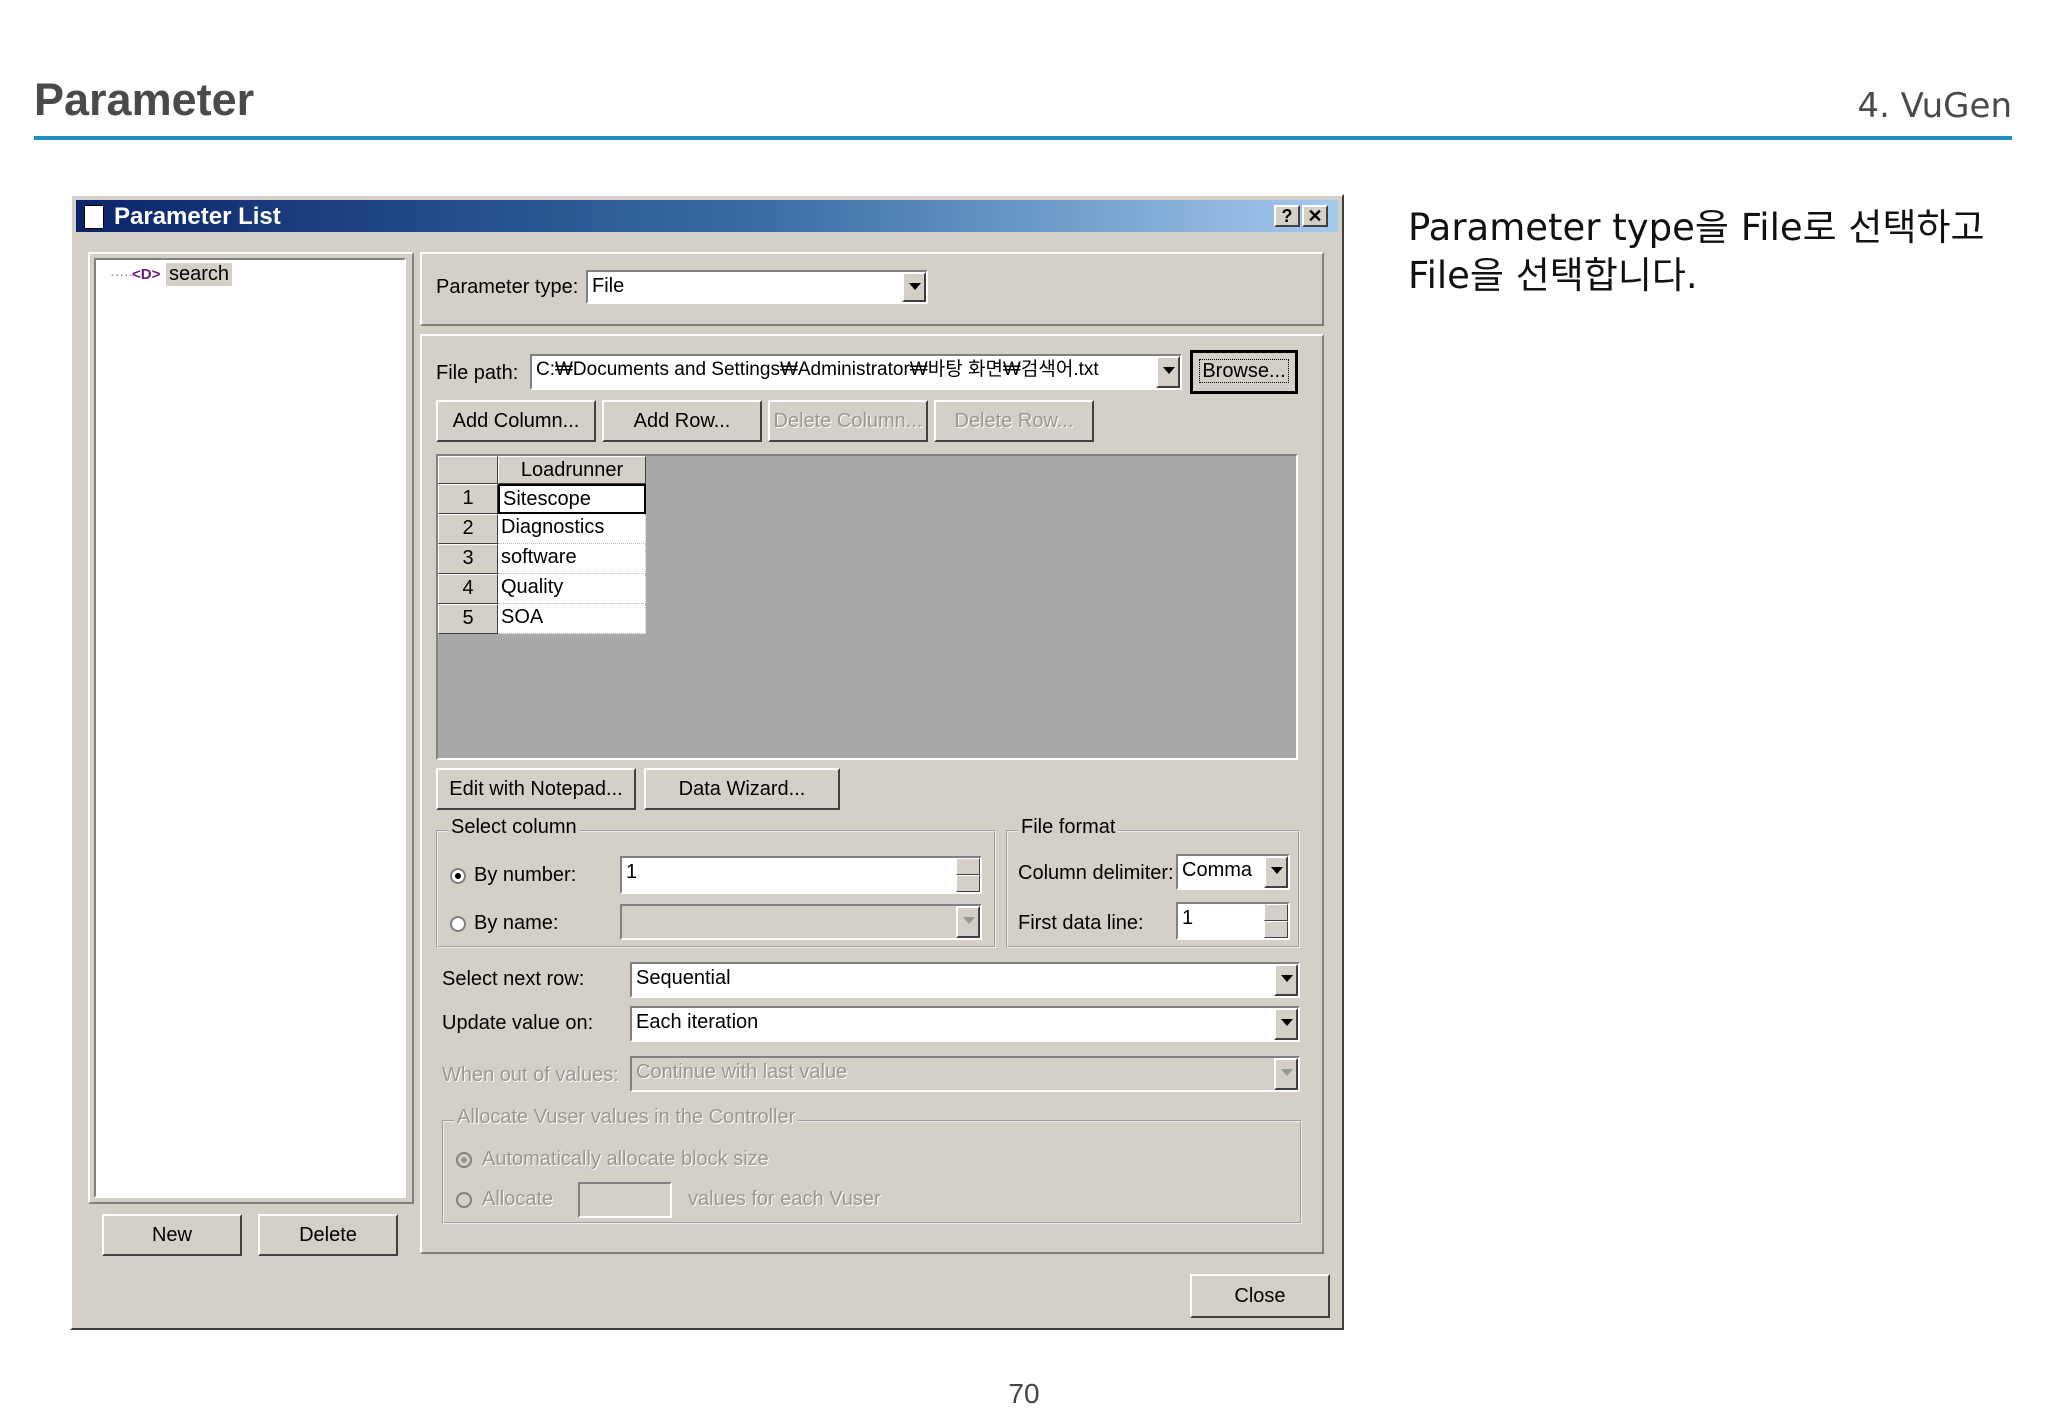 The image size is (2048, 1418). What do you see at coordinates (968, 875) in the screenshot?
I see `by-number-spinner` at bounding box center [968, 875].